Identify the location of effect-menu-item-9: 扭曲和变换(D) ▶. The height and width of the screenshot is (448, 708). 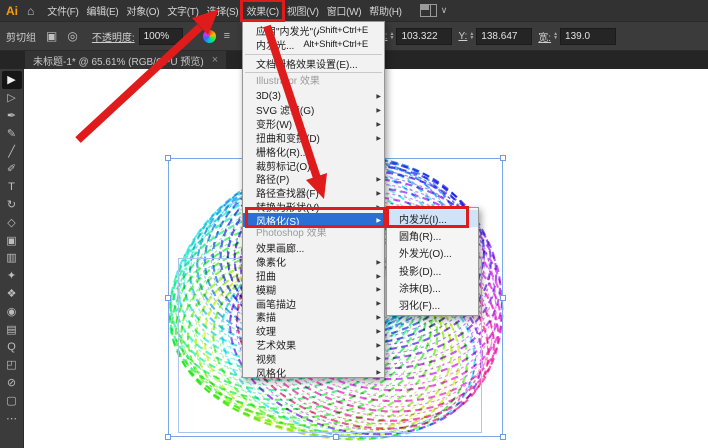
(313, 138).